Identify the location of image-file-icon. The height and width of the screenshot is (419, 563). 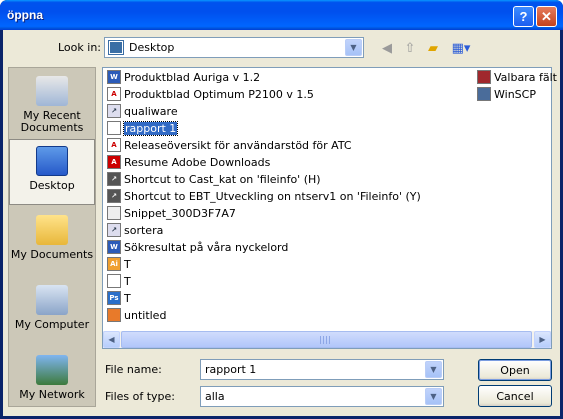
(114, 315).